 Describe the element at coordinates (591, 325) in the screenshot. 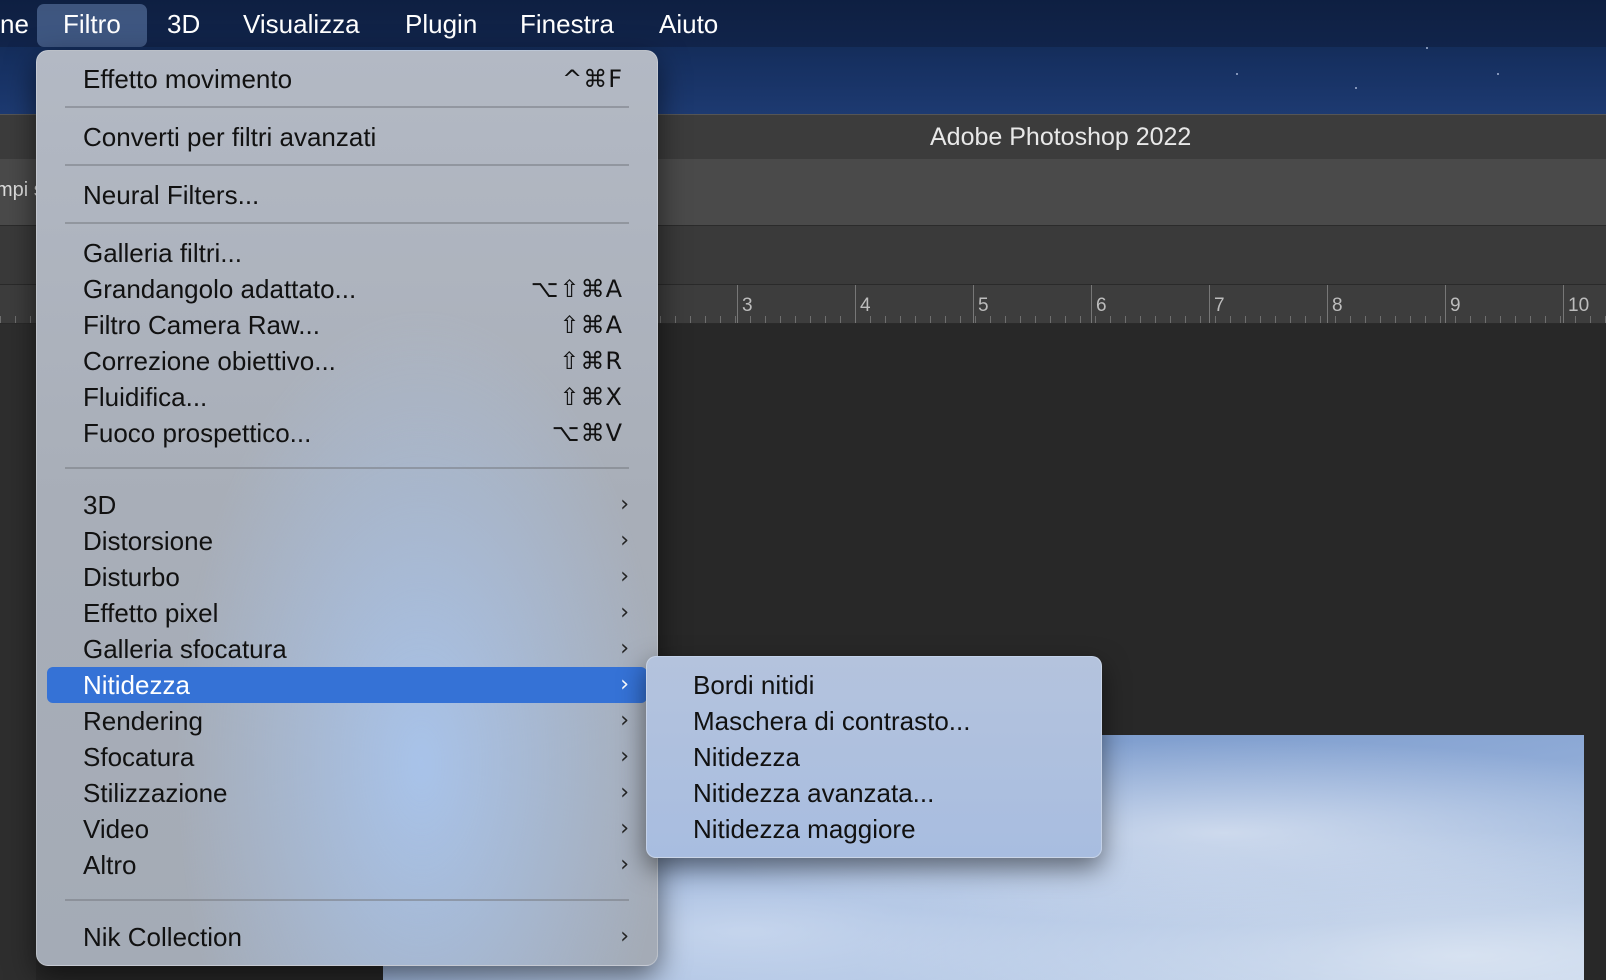

I see `shortcut-label: ⇧⌘A` at that location.